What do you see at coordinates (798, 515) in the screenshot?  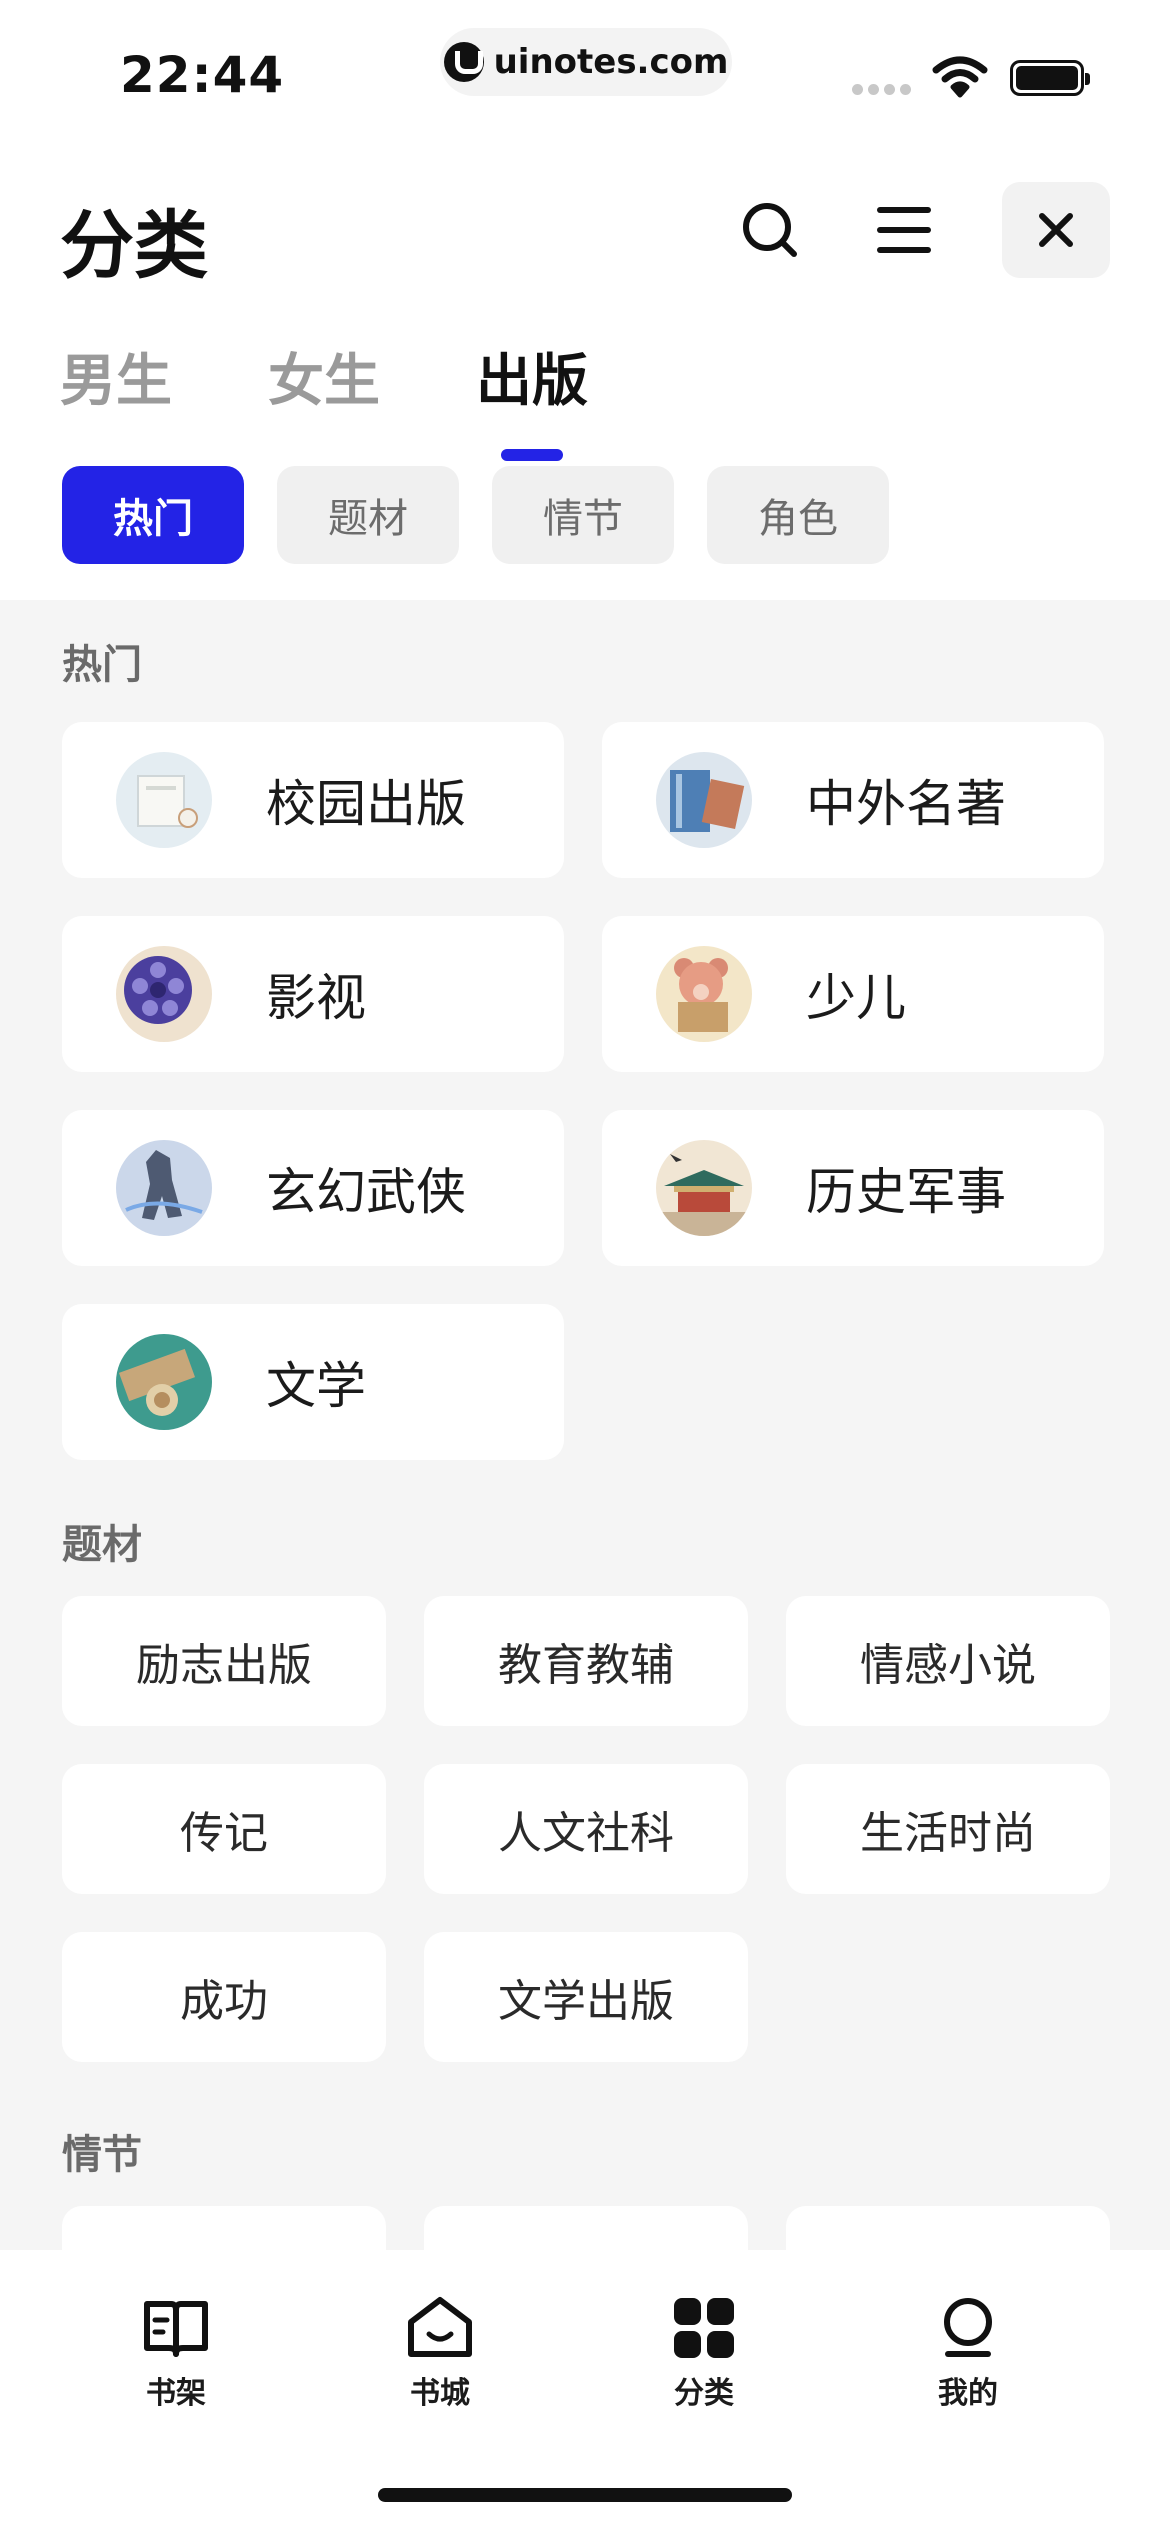 I see `chip-role: 角色` at bounding box center [798, 515].